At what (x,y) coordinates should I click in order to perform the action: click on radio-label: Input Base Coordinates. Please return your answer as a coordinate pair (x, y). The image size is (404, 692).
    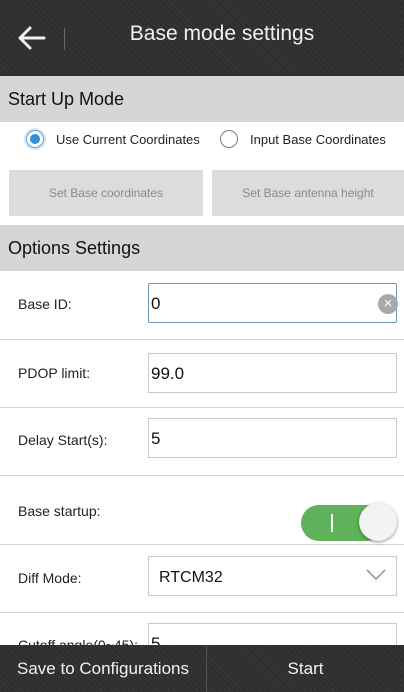
    Looking at the image, I should click on (318, 139).